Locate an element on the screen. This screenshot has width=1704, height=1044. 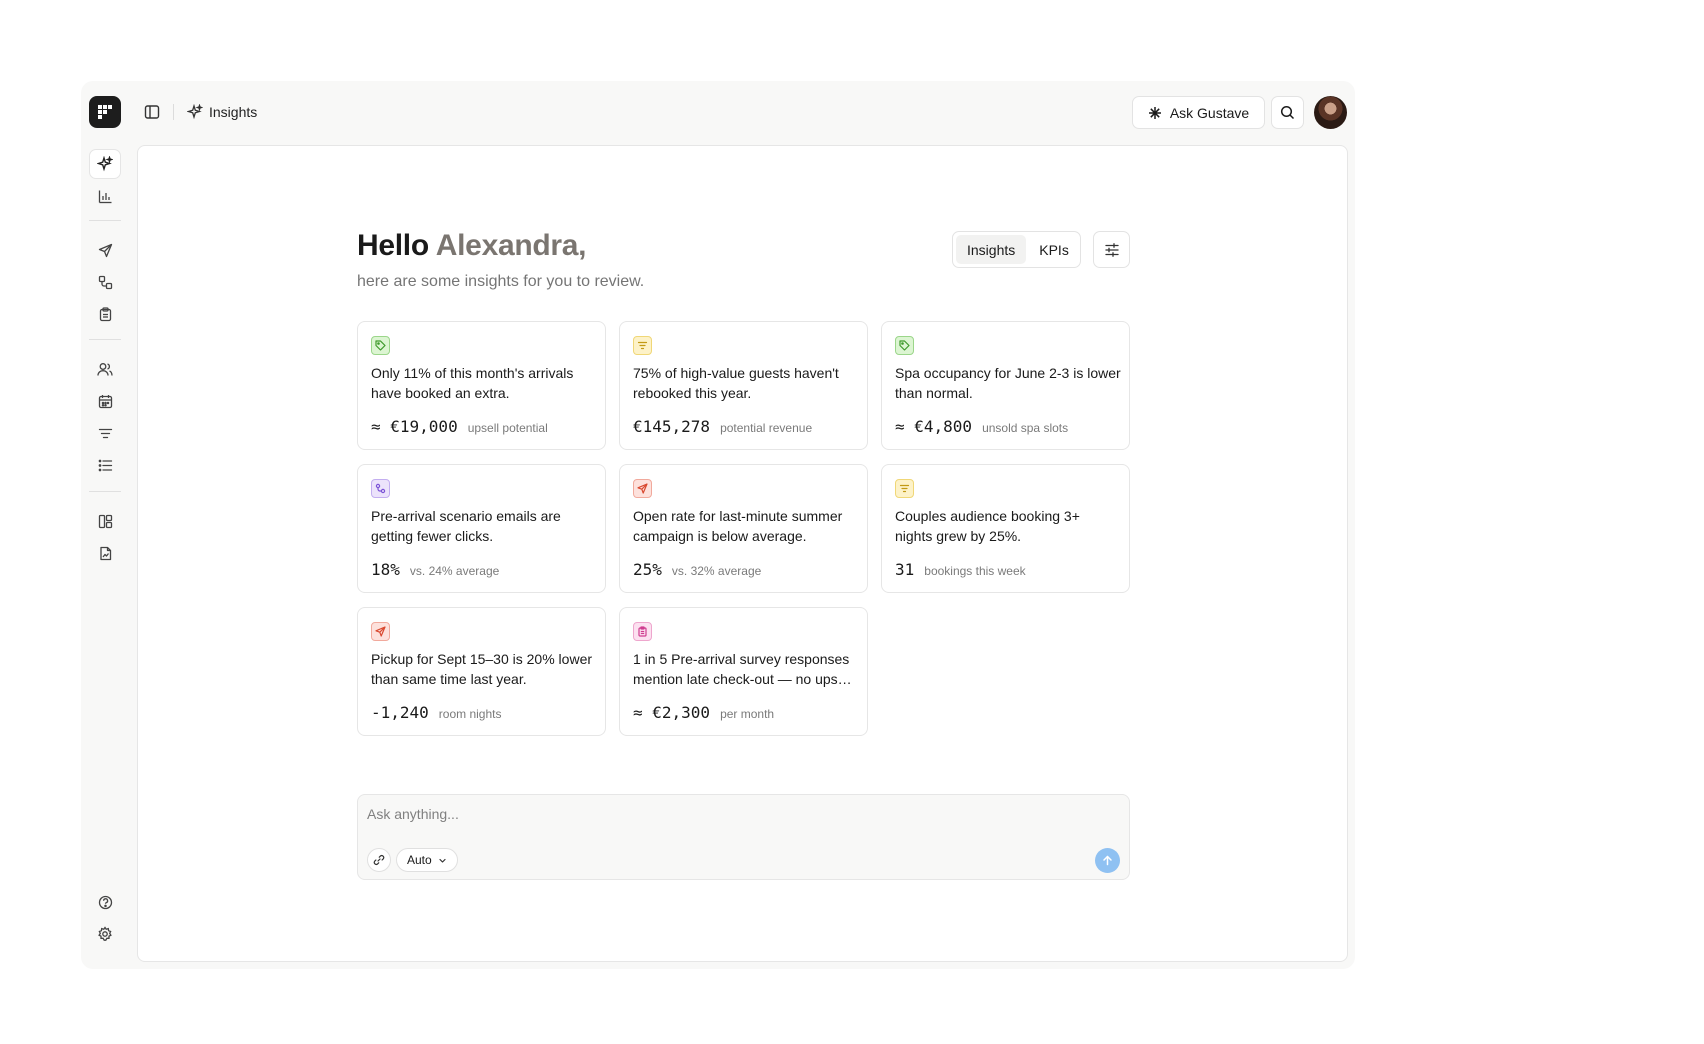
insight-metric: ≈ €4,800 unsold spa slots is located at coordinates (981, 426).